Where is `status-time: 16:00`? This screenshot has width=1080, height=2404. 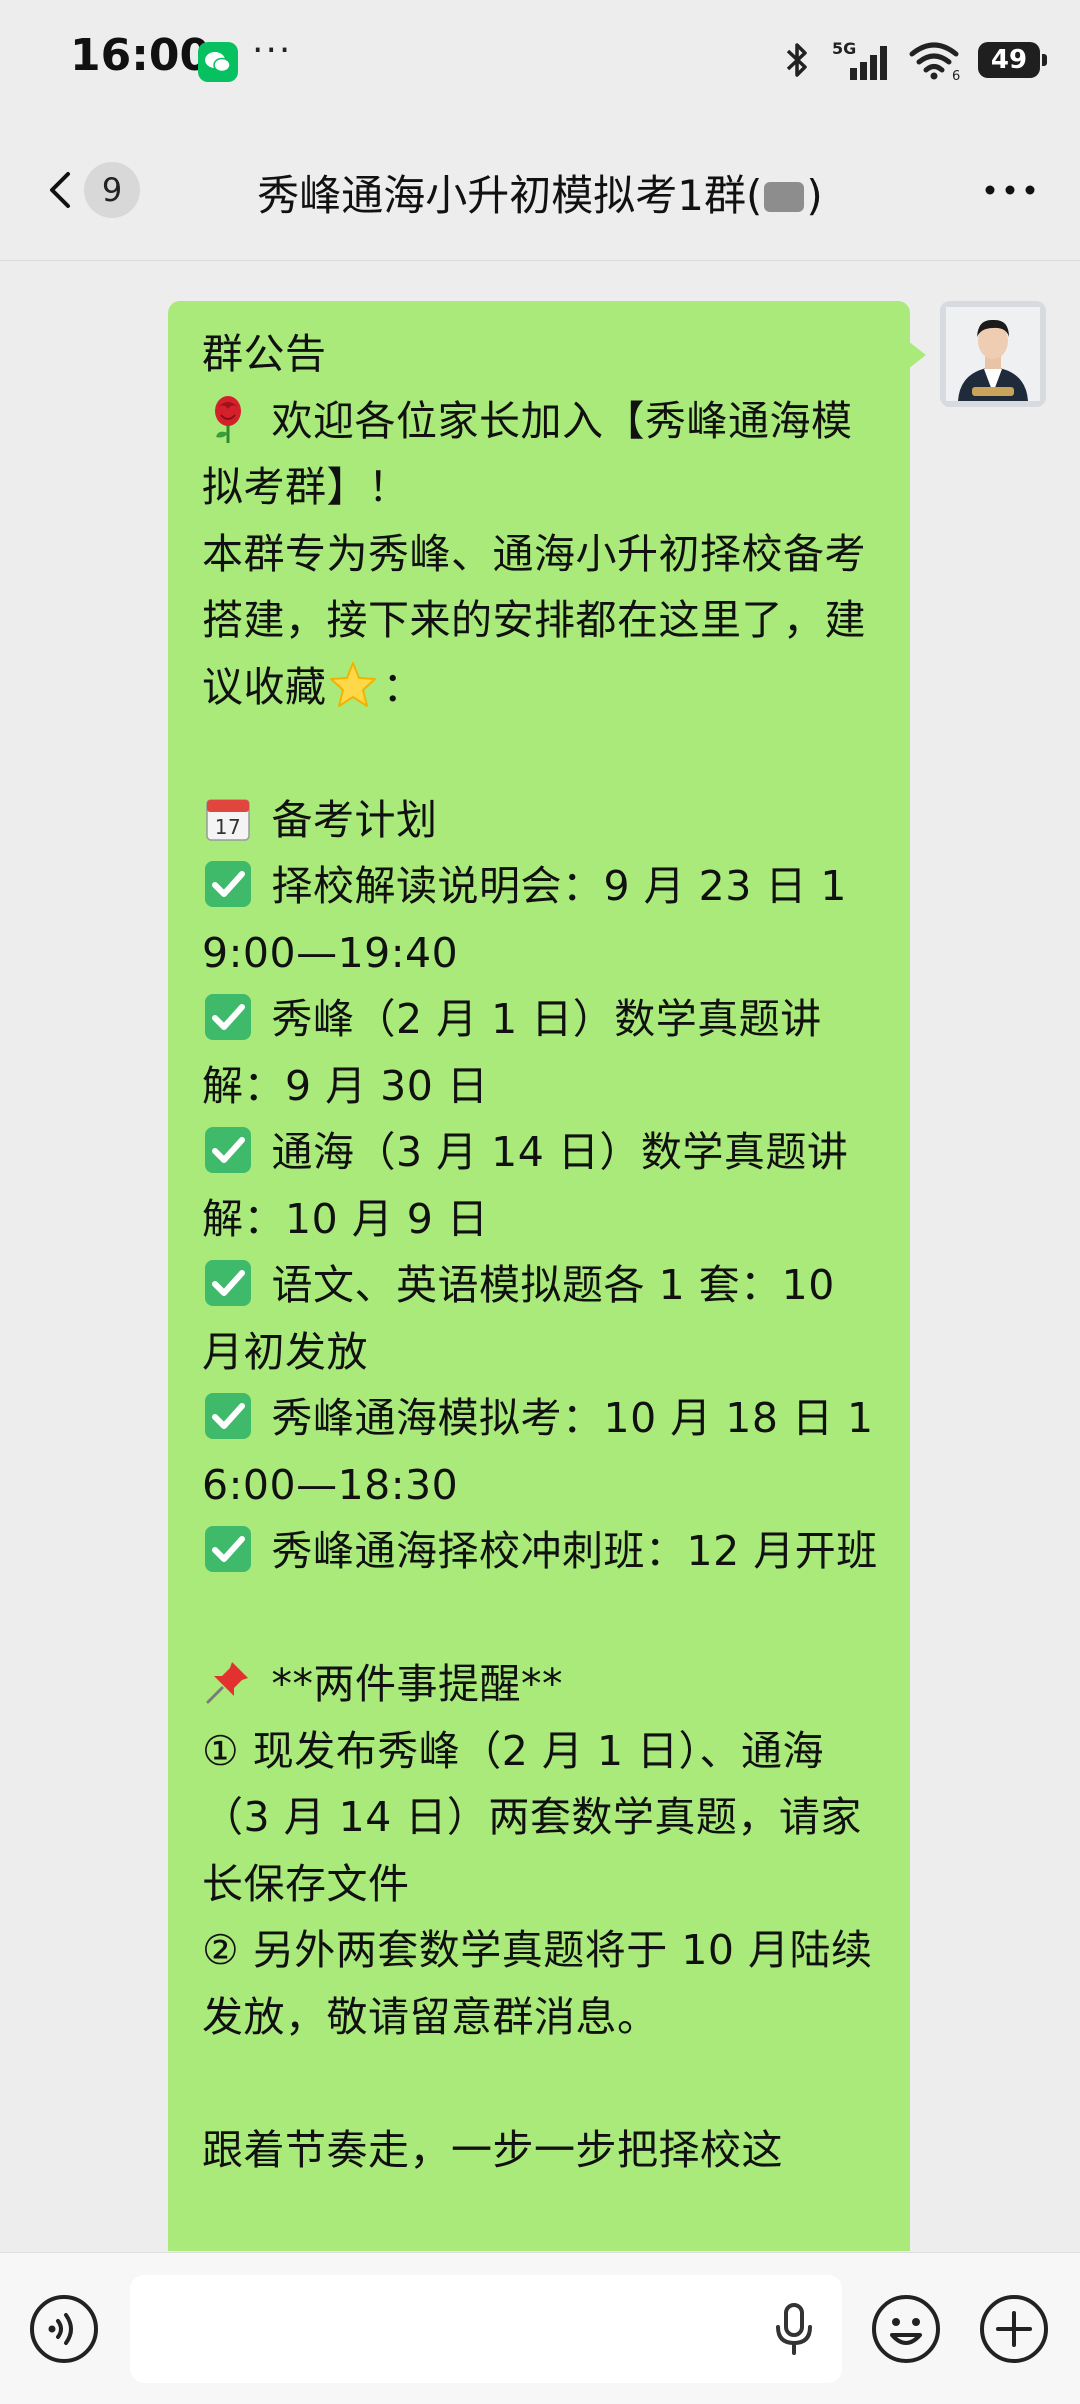 status-time: 16:00 is located at coordinates (140, 55).